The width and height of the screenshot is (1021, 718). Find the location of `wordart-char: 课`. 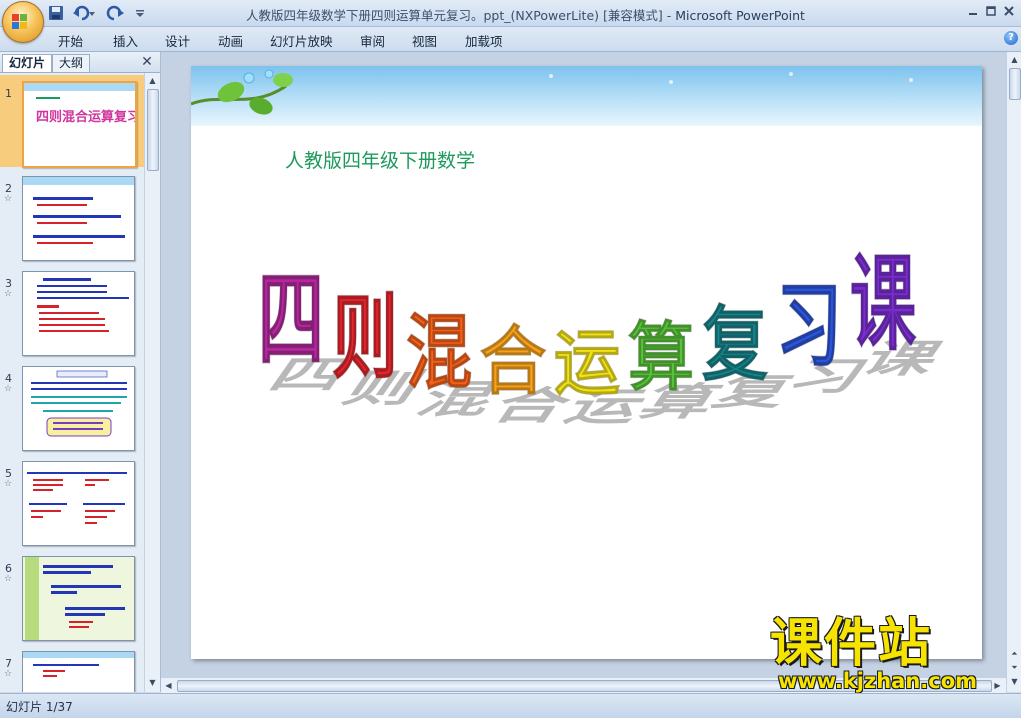

wordart-char: 课 is located at coordinates (883, 304).